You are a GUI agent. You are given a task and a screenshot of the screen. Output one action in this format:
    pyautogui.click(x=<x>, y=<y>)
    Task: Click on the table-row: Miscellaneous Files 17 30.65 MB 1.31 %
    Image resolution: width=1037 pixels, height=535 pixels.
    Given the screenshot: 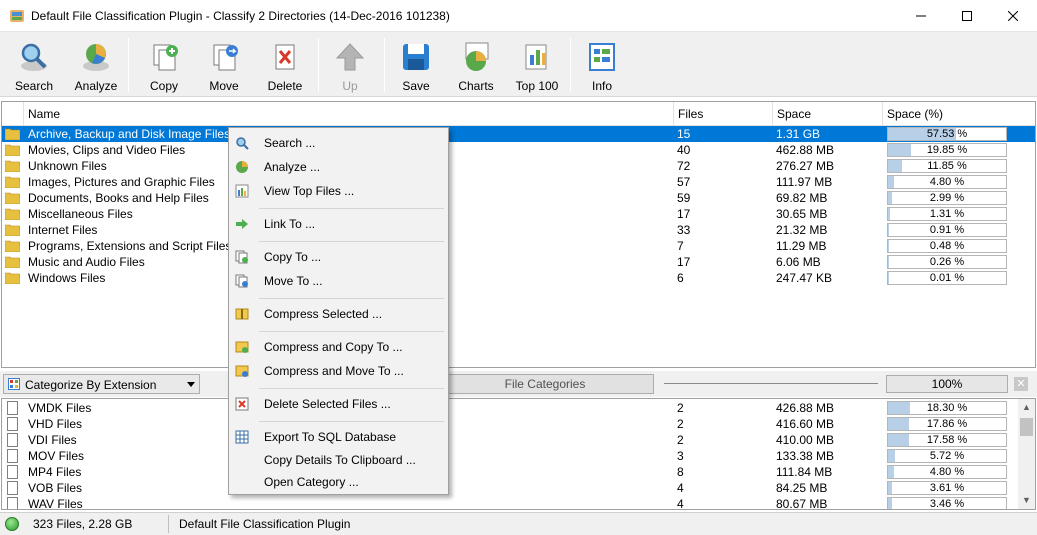 What is the action you would take?
    pyautogui.click(x=518, y=214)
    